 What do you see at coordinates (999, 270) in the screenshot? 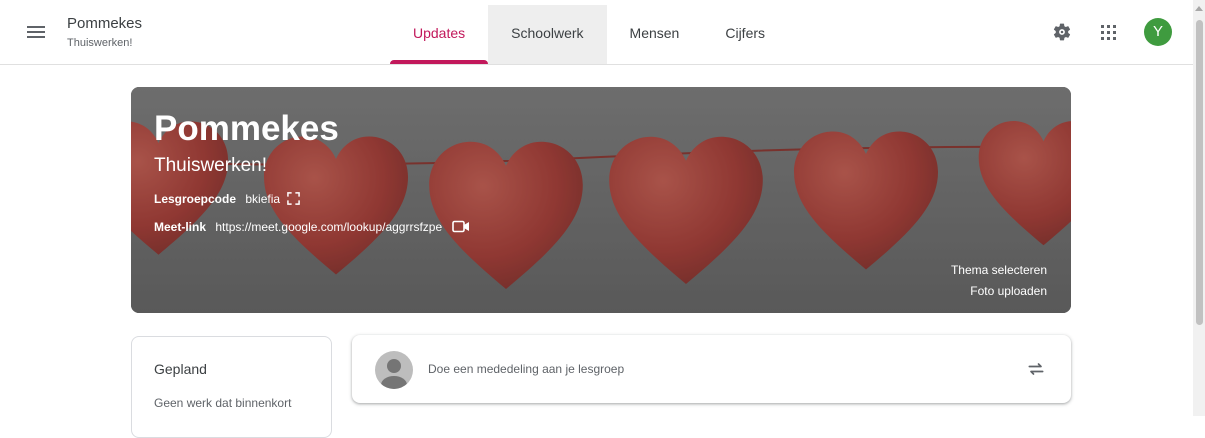
I see `select-theme-link: Thema selecteren` at bounding box center [999, 270].